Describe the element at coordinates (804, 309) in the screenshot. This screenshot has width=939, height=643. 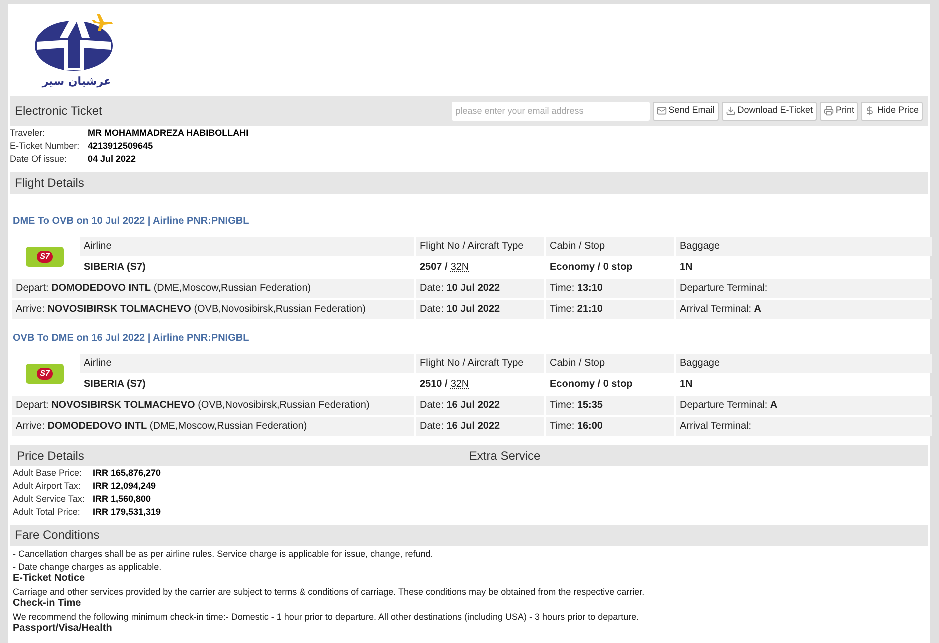
I see `table-cell: Arrival Terminal: A` at that location.